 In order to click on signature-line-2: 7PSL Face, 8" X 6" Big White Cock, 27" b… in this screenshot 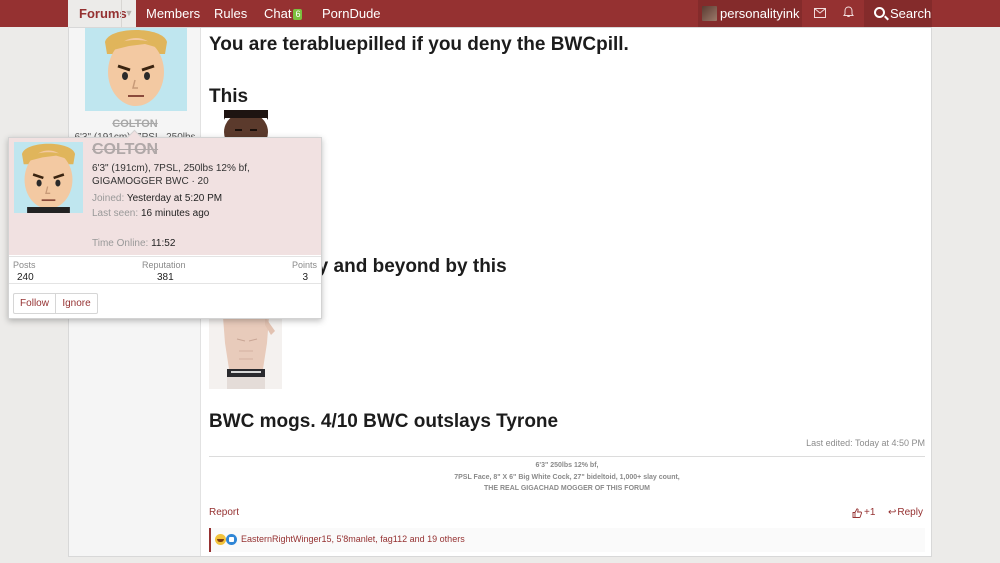, I will do `click(567, 477)`.